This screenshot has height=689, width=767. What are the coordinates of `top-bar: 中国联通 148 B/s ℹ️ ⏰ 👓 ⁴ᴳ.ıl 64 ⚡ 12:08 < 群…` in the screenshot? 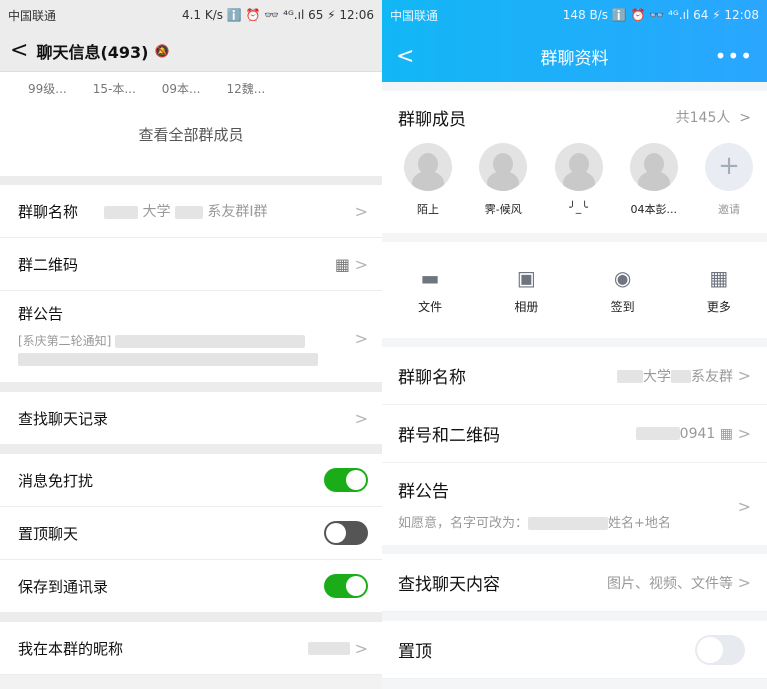 It's located at (574, 41).